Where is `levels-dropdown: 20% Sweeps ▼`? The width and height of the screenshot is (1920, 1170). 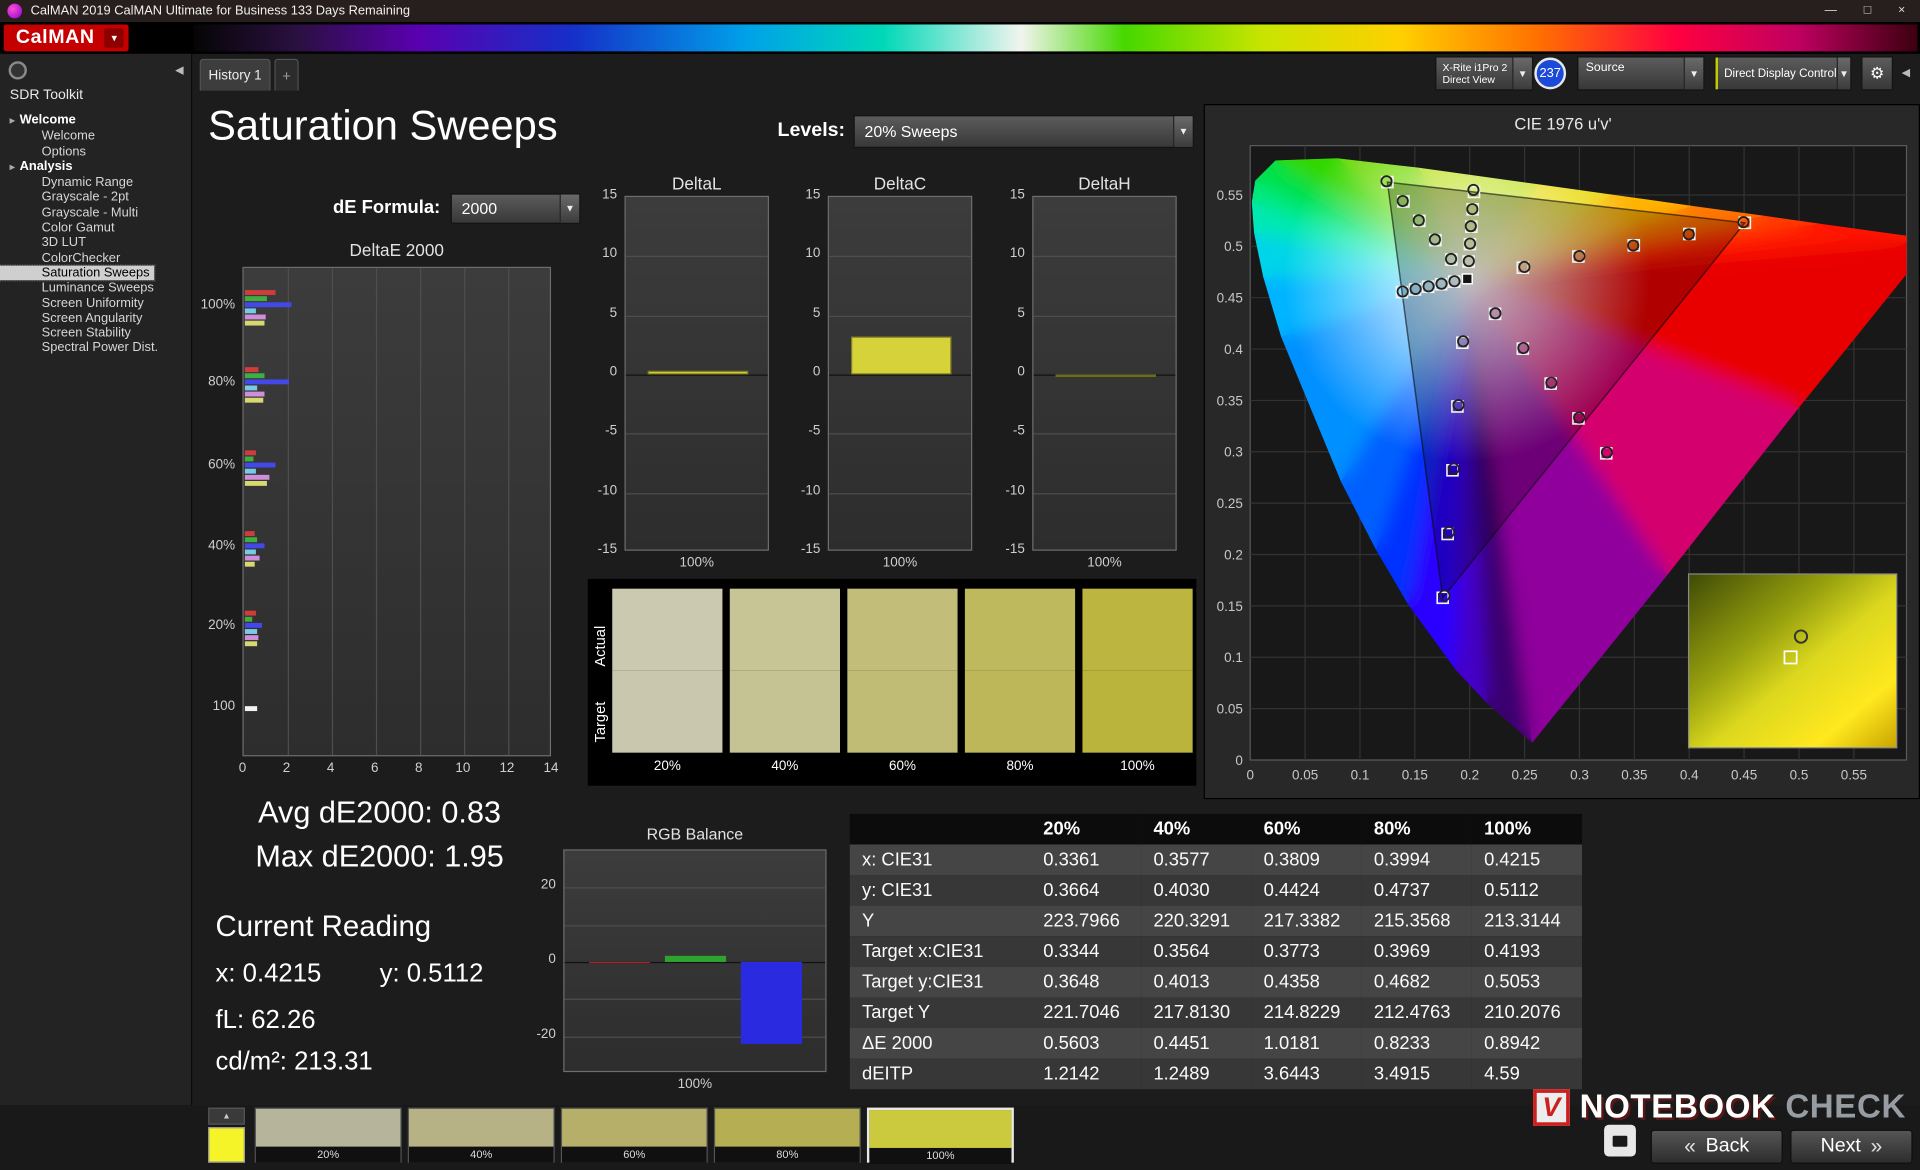
levels-dropdown: 20% Sweeps ▼ is located at coordinates (1023, 132).